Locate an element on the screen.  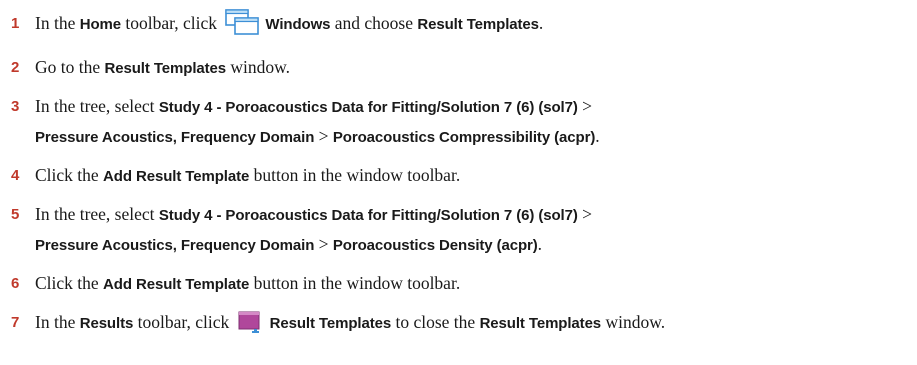
windows-icon is located at coordinates (242, 26).